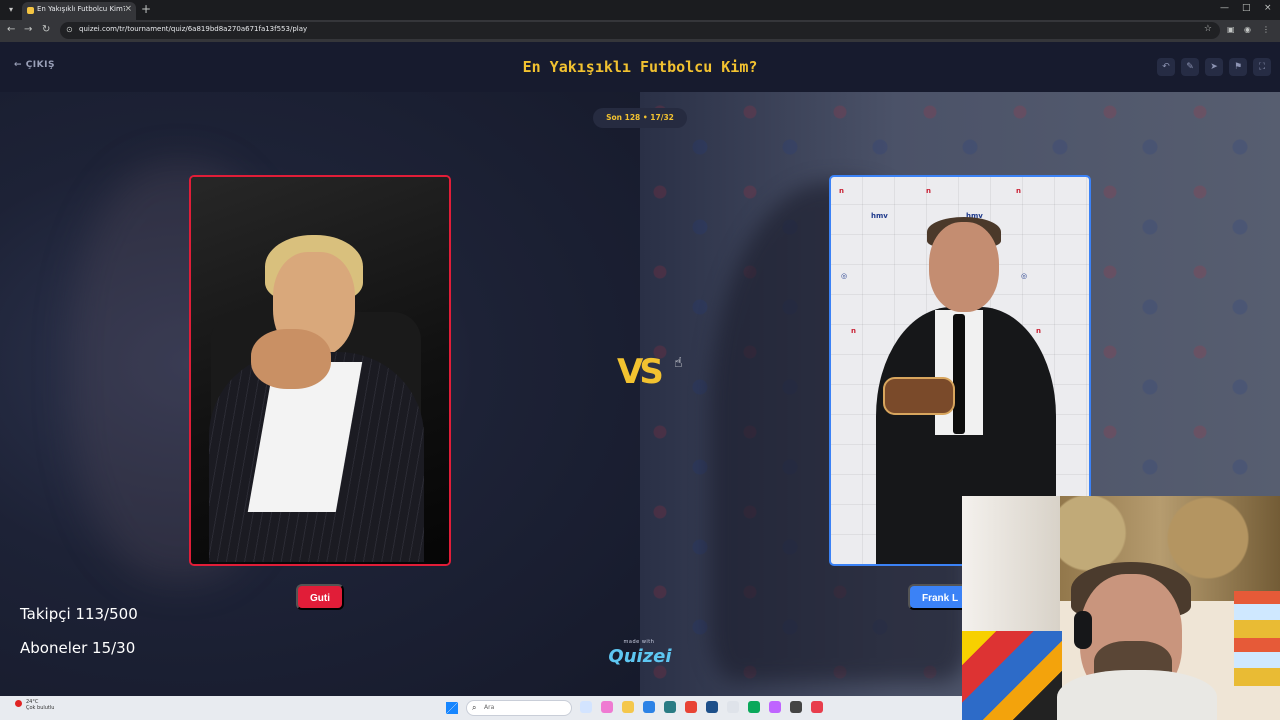  I want to click on left-contestant-card, so click(320, 370).